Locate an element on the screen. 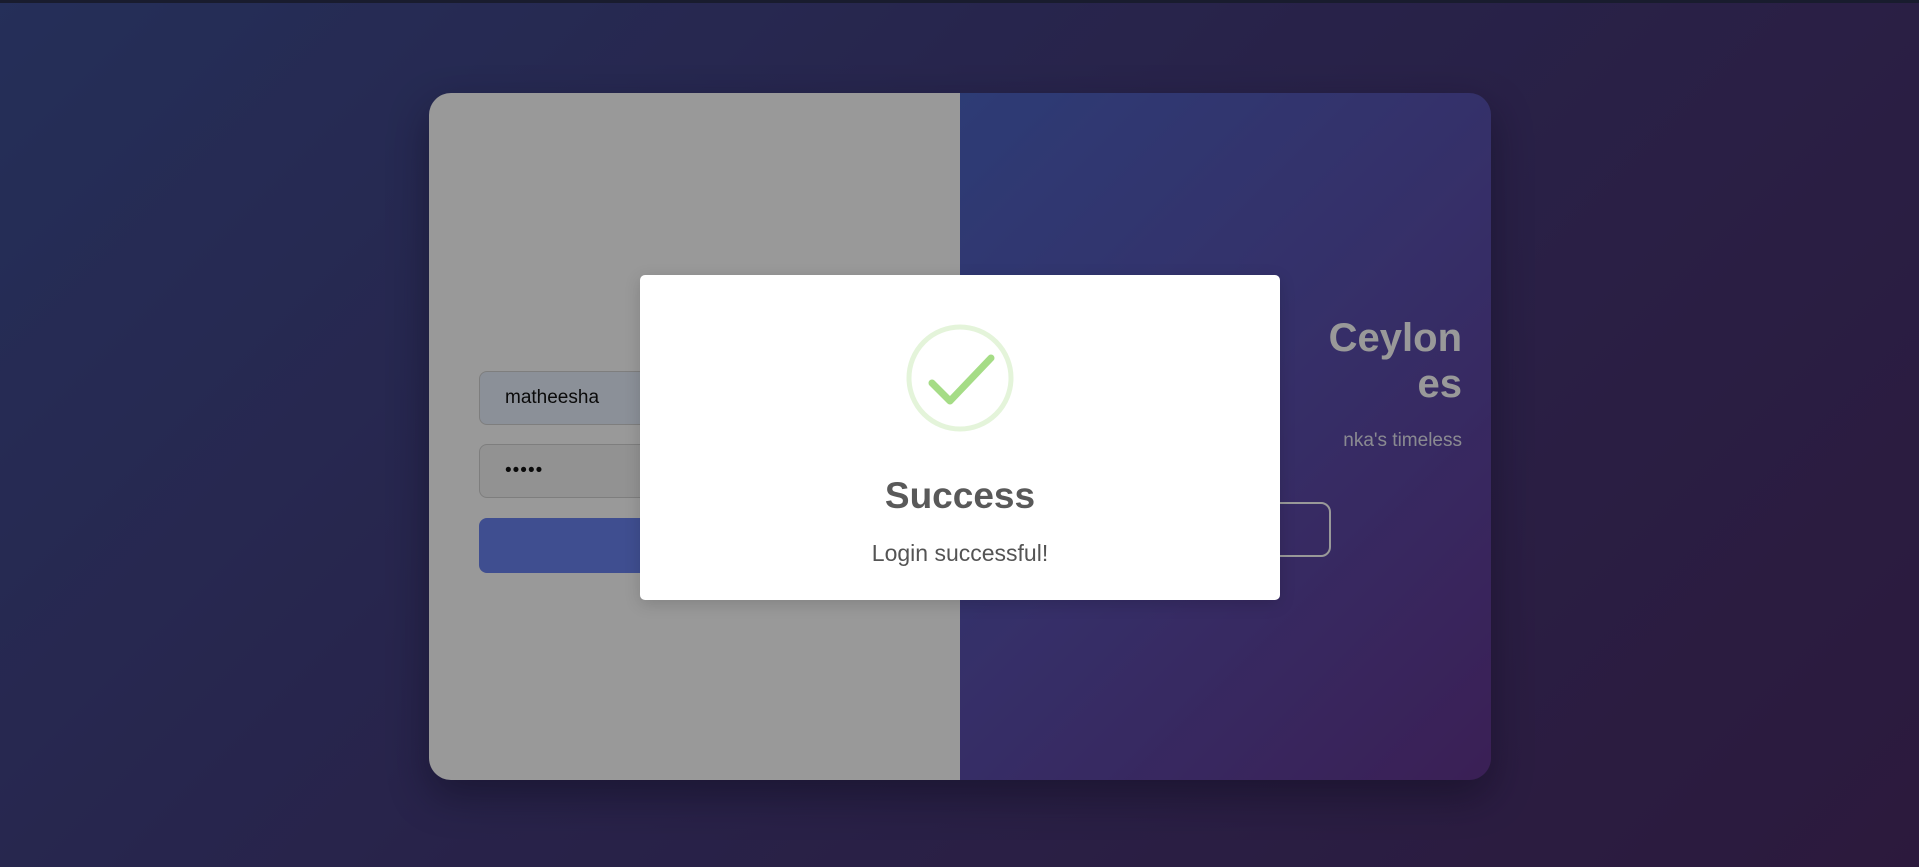 Image resolution: width=1919 pixels, height=867 pixels. check-icon is located at coordinates (960, 378).